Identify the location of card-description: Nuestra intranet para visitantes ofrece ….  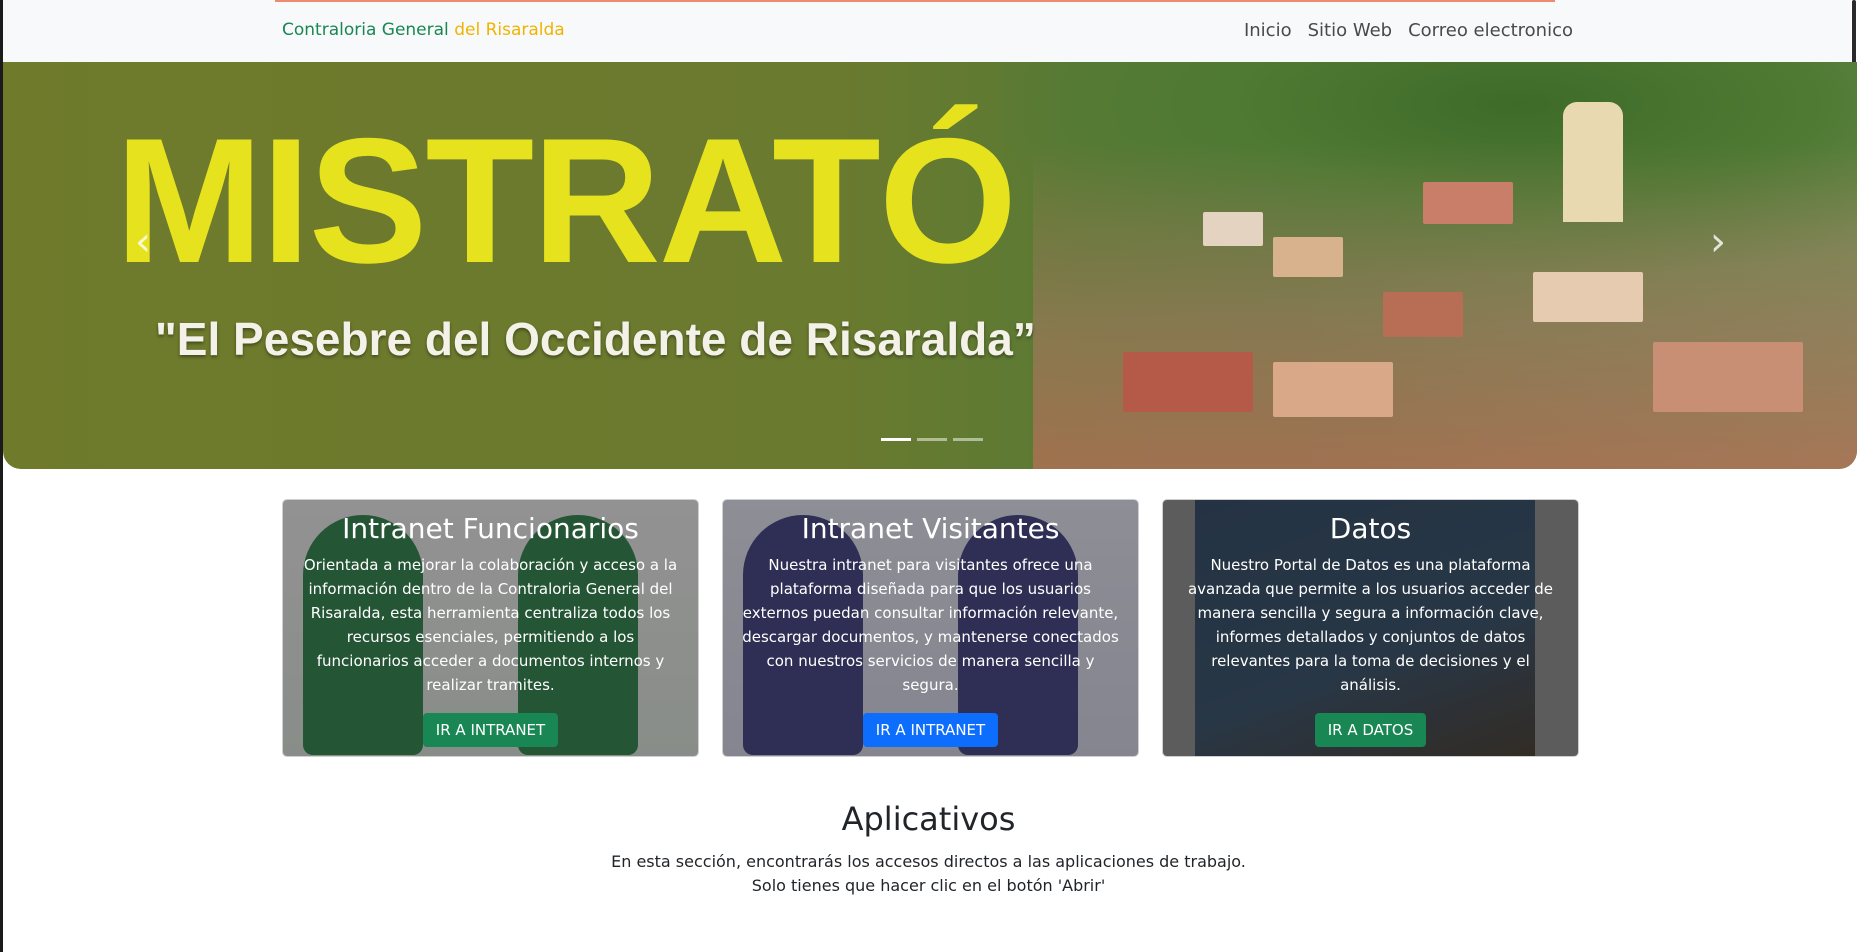
(930, 625).